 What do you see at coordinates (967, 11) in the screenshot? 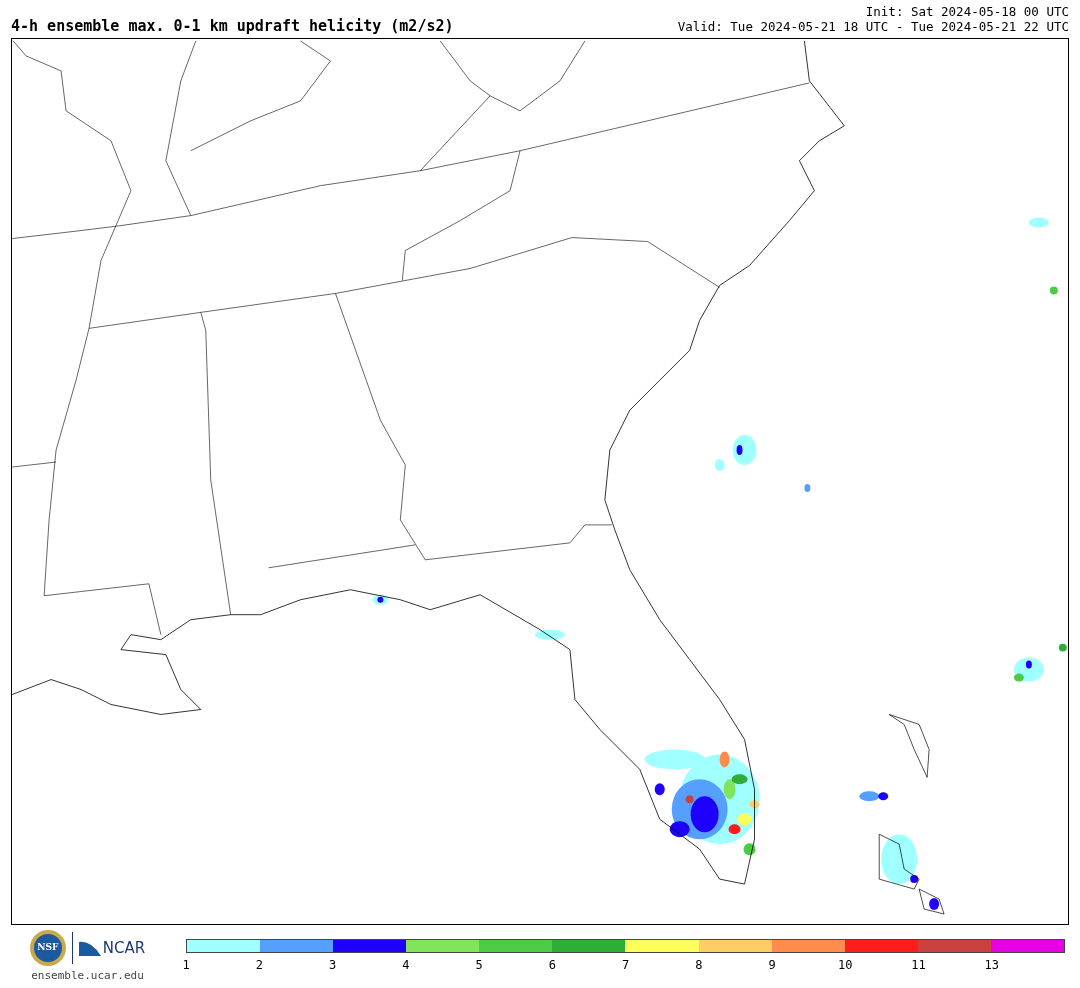
I see `init-time: Init: Sat 2024-05-18 00 UTC` at bounding box center [967, 11].